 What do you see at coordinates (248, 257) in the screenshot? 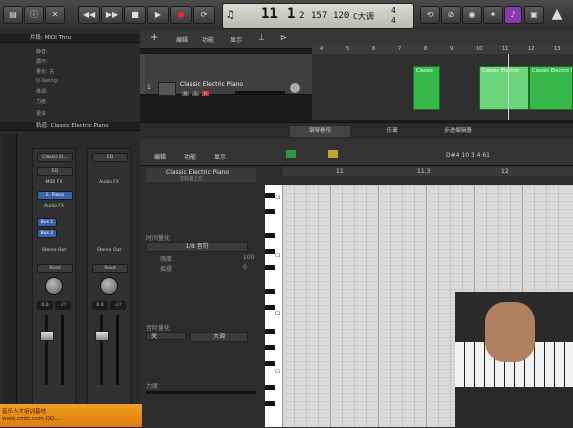
I see `strength-value: 100` at bounding box center [248, 257].